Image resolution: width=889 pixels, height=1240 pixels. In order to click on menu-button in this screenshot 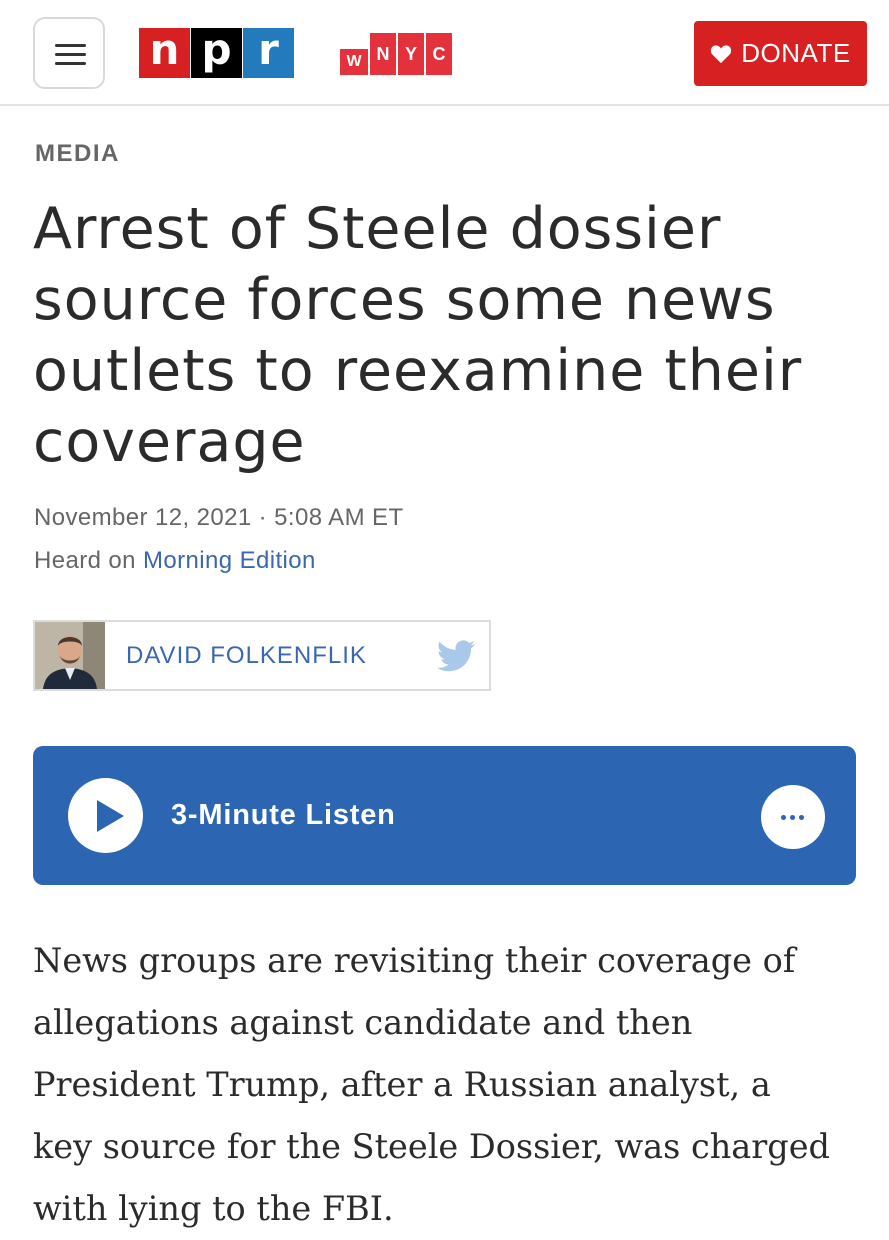, I will do `click(69, 53)`.